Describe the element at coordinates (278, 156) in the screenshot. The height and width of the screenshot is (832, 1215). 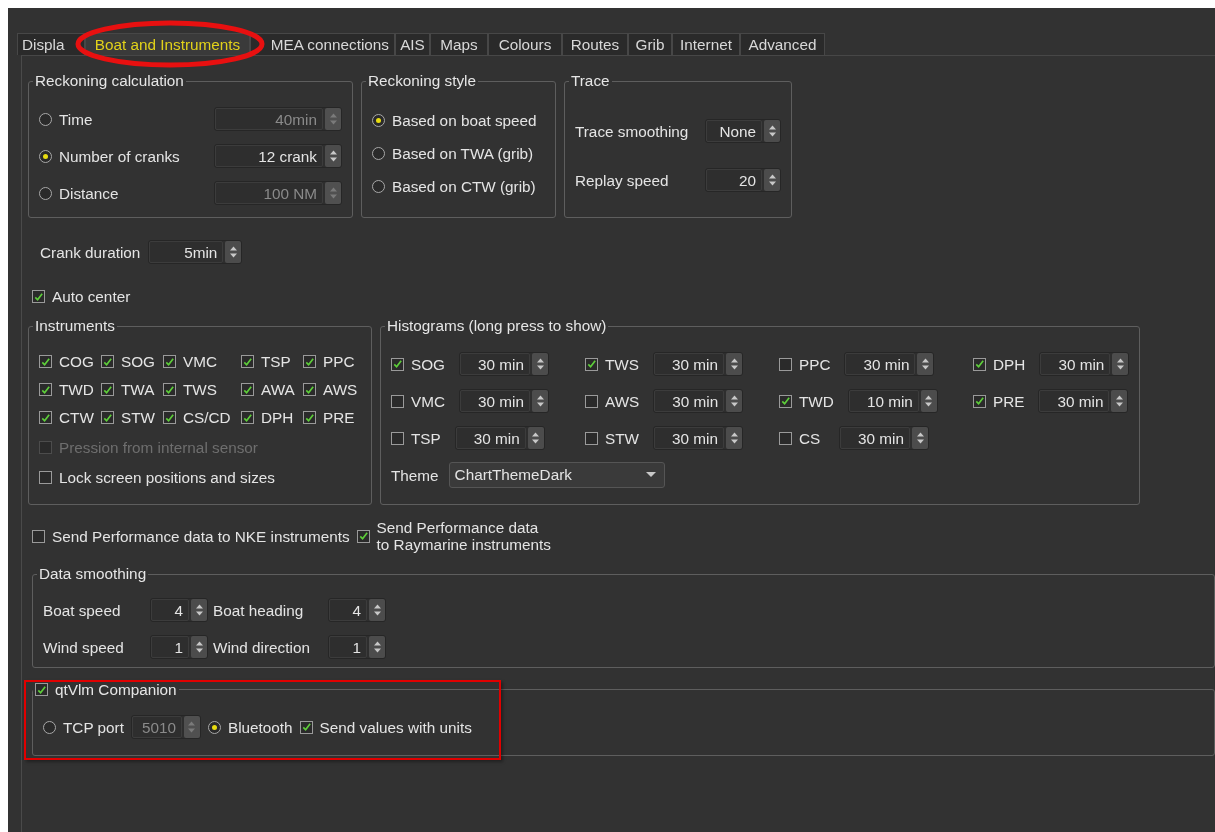
I see `spin-box: 12 crank` at that location.